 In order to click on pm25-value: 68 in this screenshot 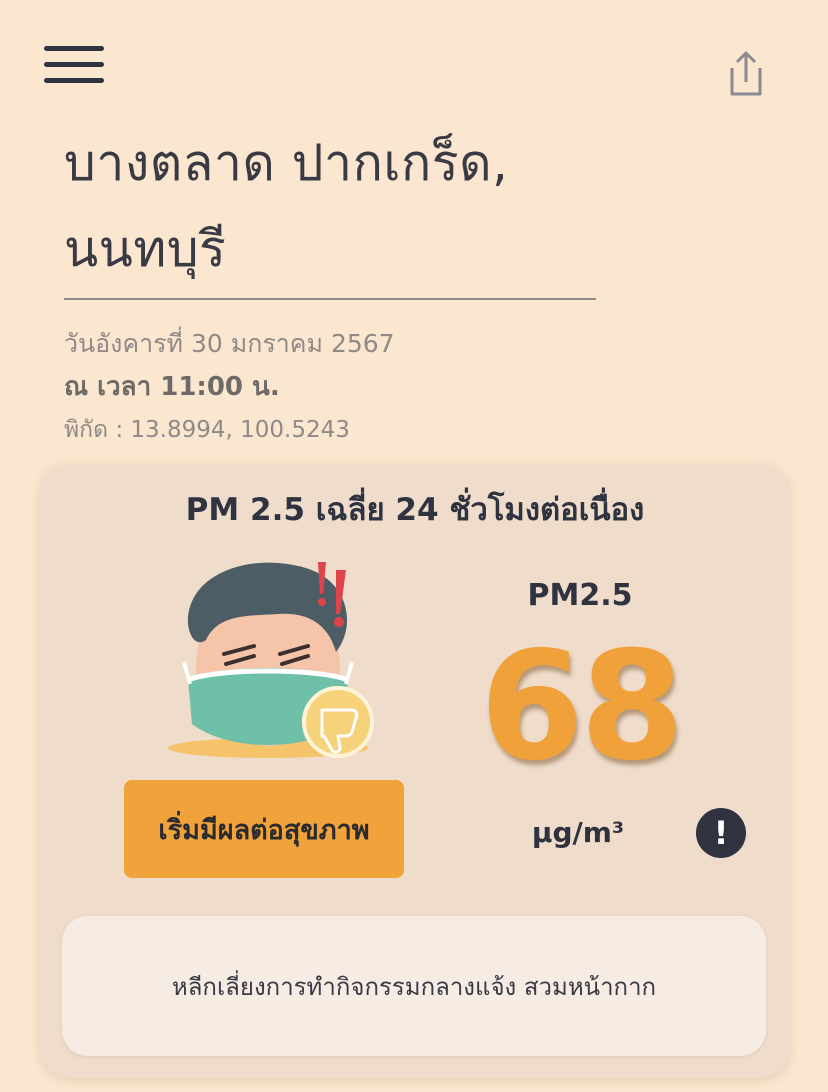, I will do `click(582, 707)`.